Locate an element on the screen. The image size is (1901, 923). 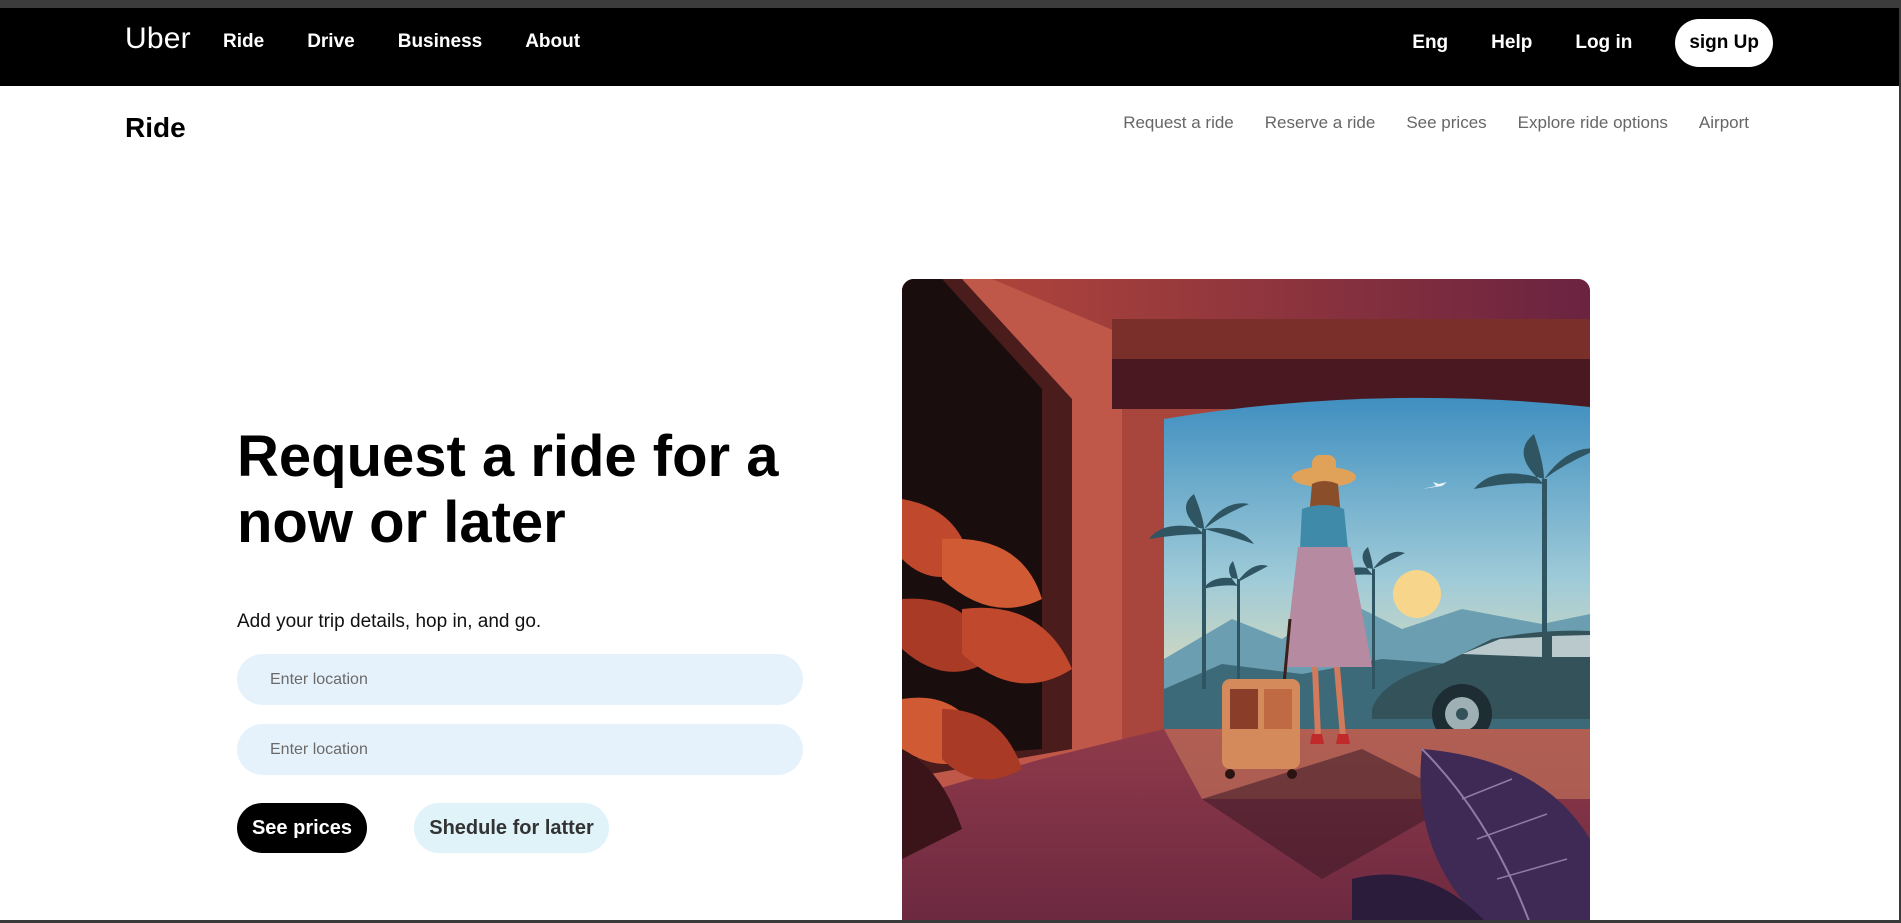
hero-subtitle: Add your trip details, hop in, and go. is located at coordinates (389, 621).